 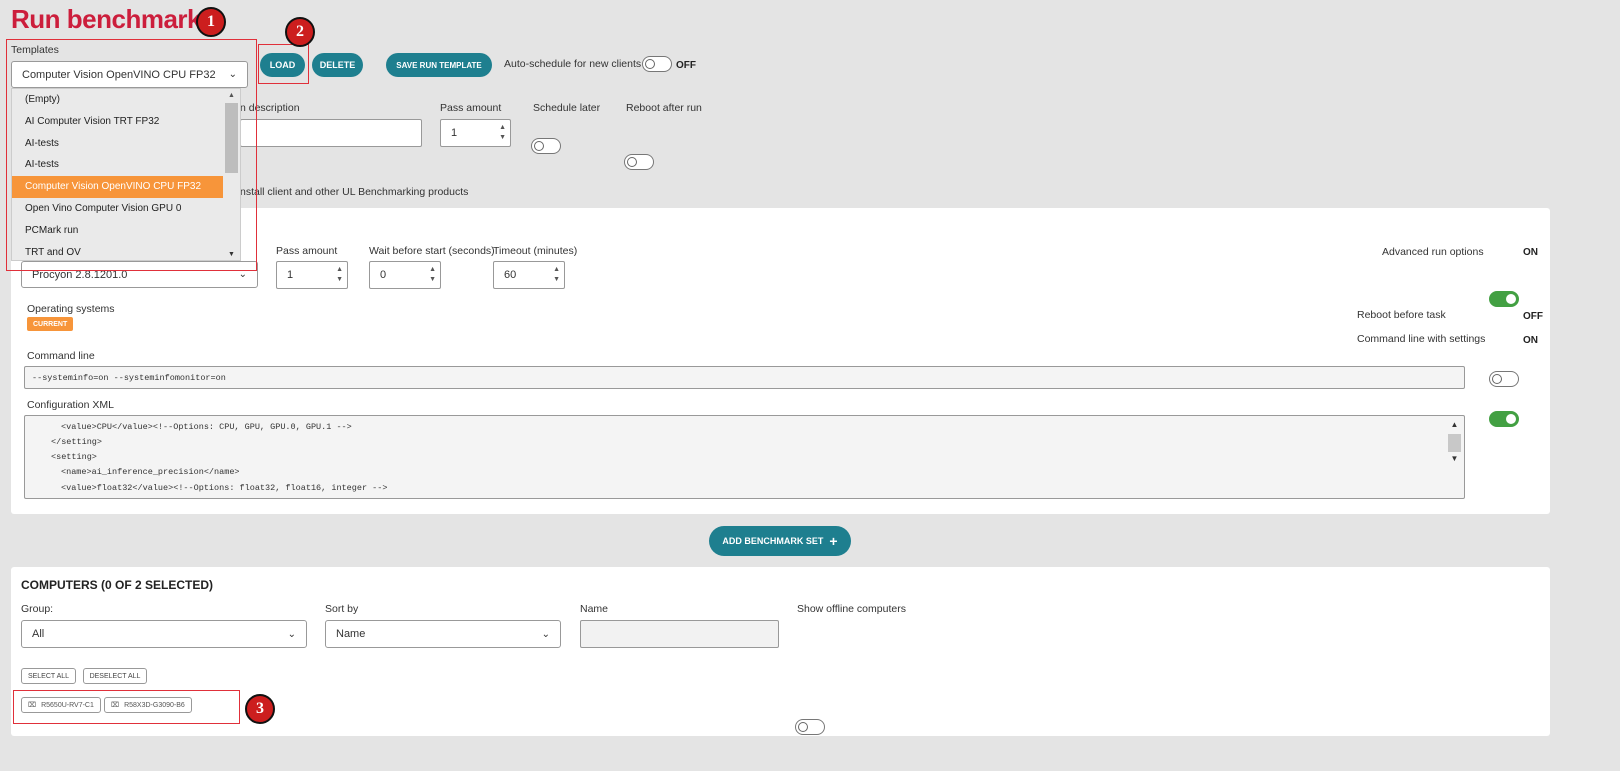 What do you see at coordinates (405, 275) in the screenshot?
I see `wait-input: 0 ▲ ▼` at bounding box center [405, 275].